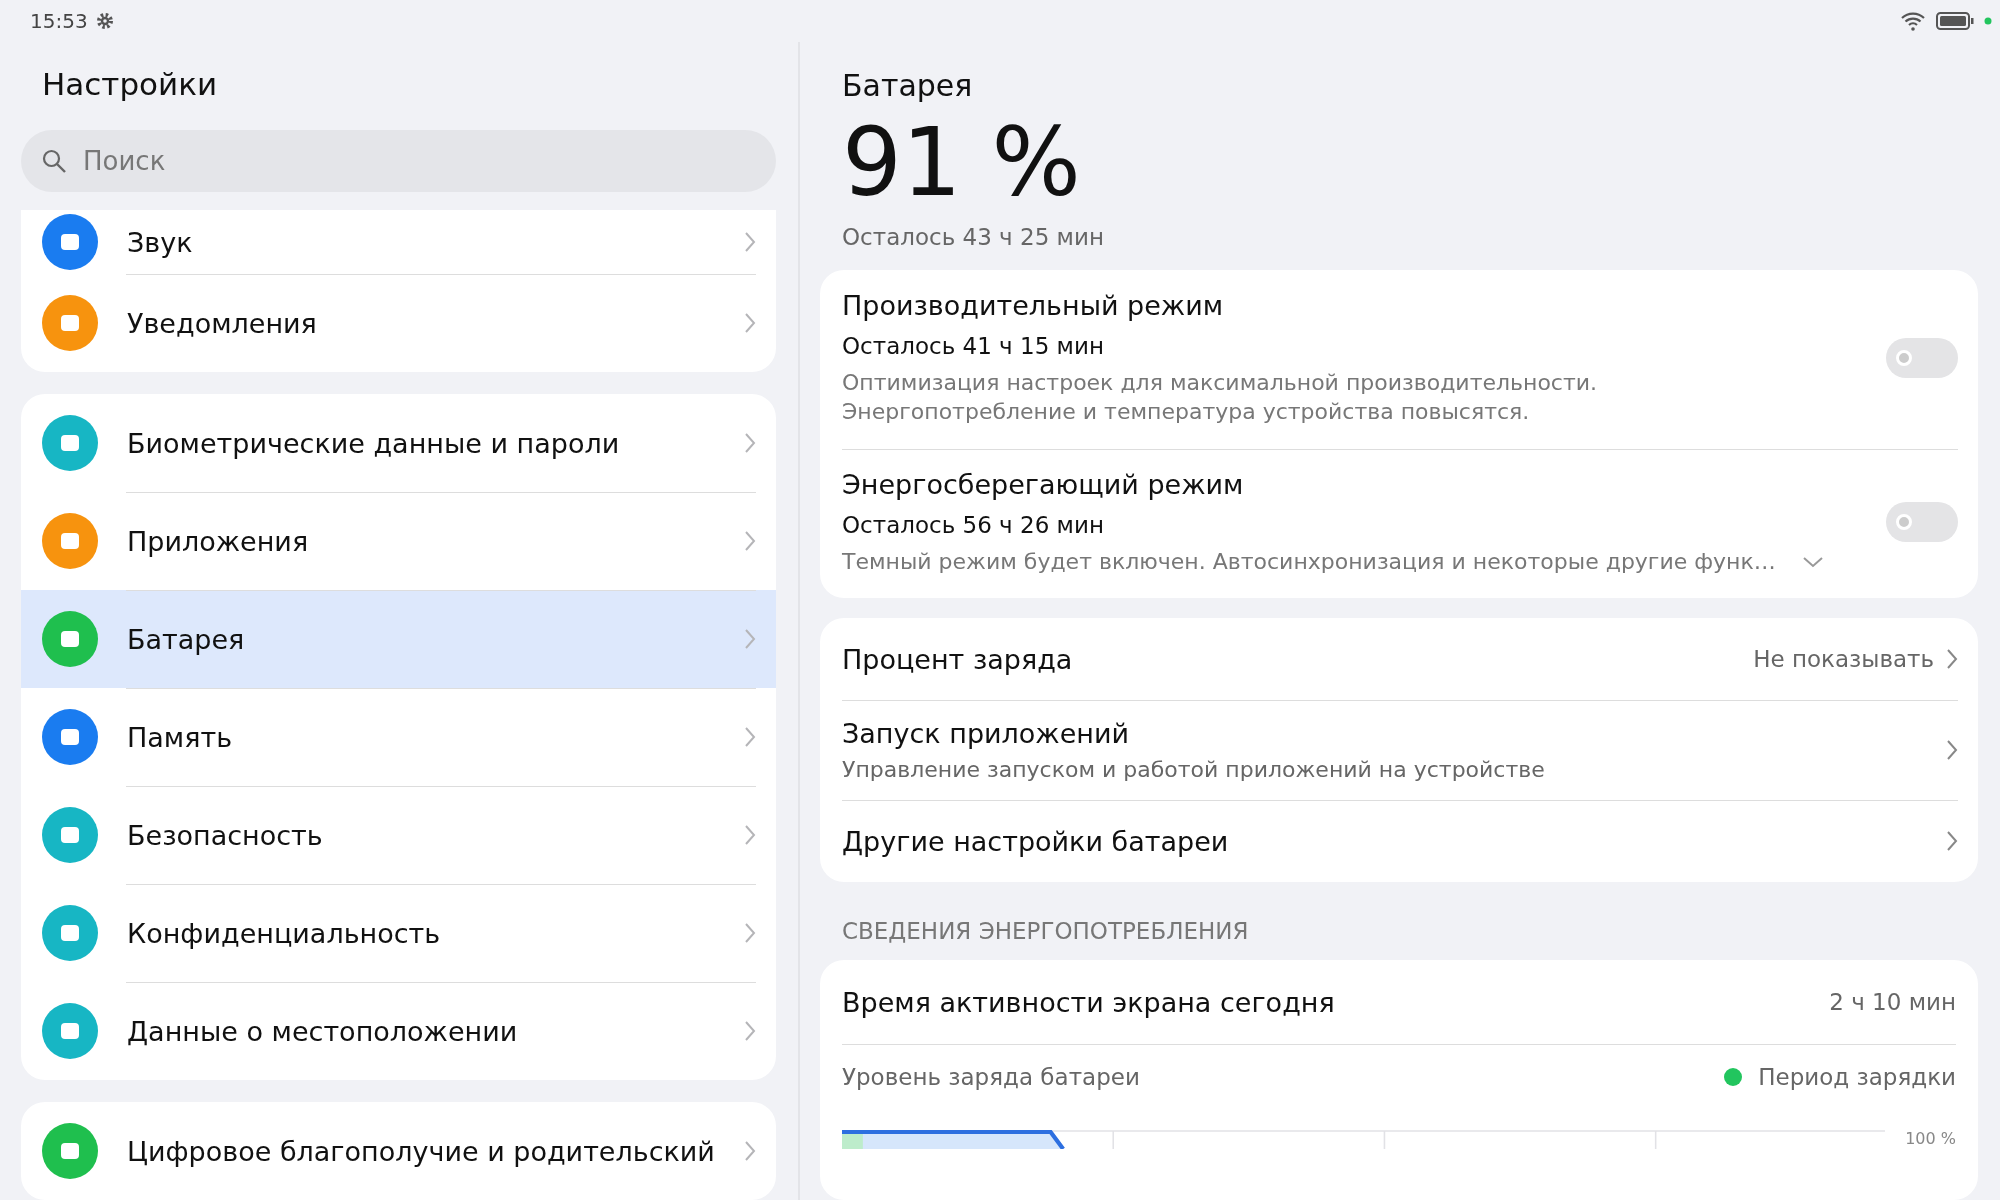  I want to click on settings-item: Безопасность, so click(398, 835).